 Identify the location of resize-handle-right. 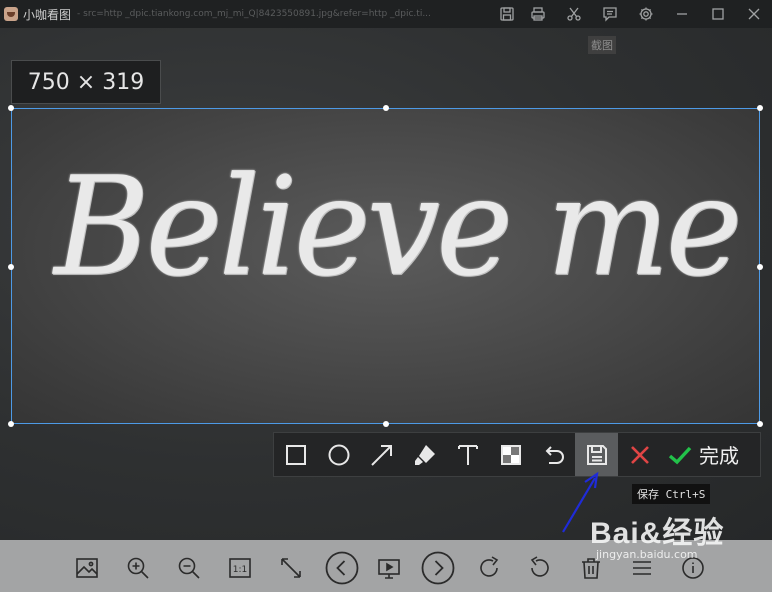
(760, 267).